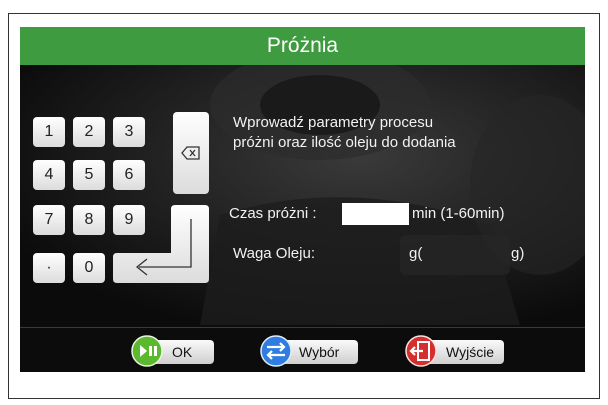 This screenshot has height=405, width=608. Describe the element at coordinates (302, 46) in the screenshot. I see `title-bar: Próżnia` at that location.